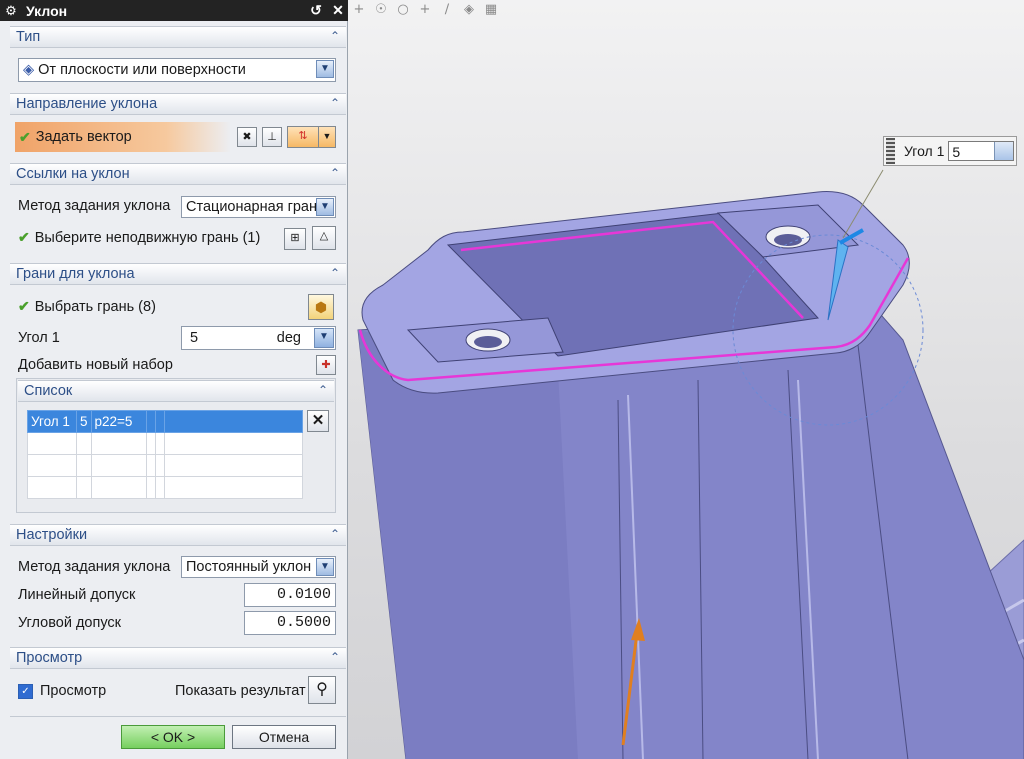  I want to click on angle-input: 5 deg ▼, so click(258, 338).